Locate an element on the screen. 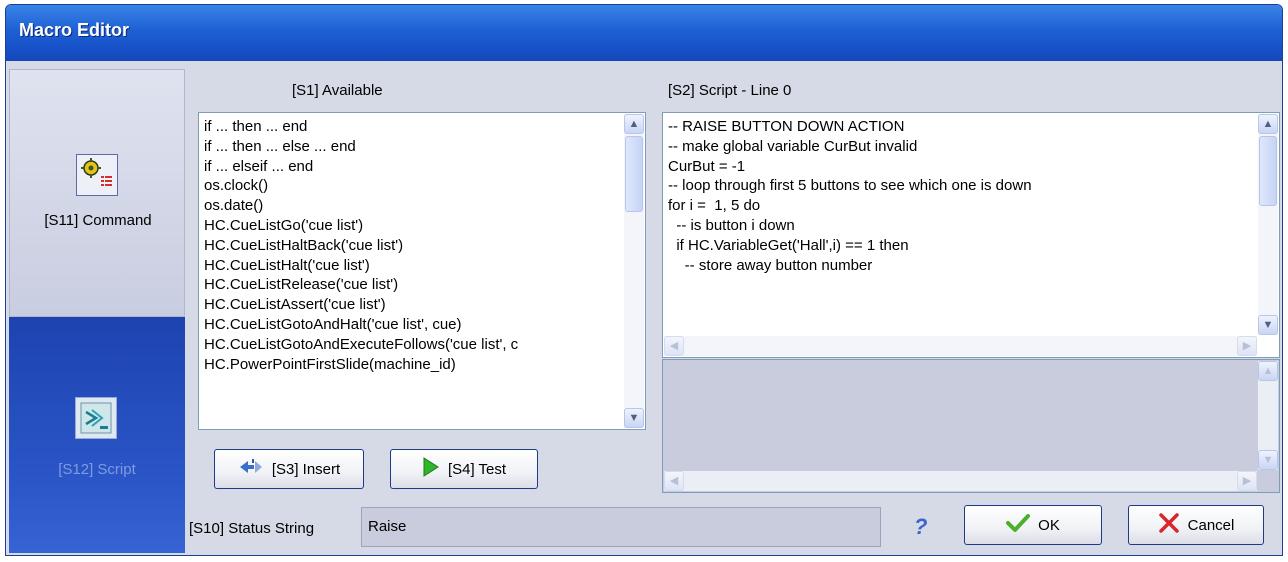  play-icon is located at coordinates (431, 469).